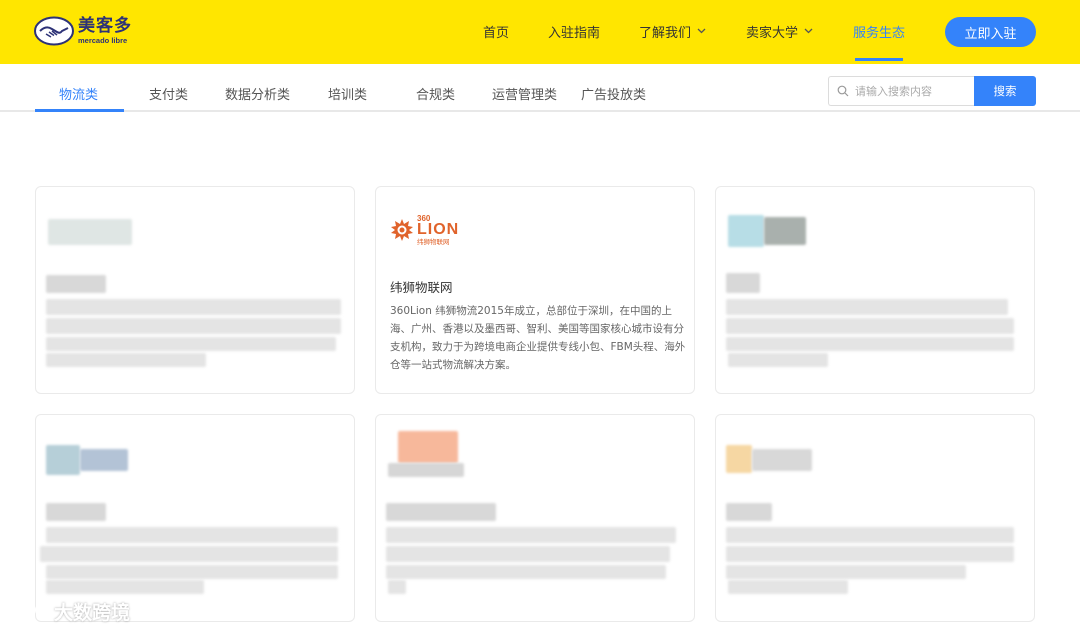  What do you see at coordinates (524, 93) in the screenshot?
I see `tab-operations: 运营管理类` at bounding box center [524, 93].